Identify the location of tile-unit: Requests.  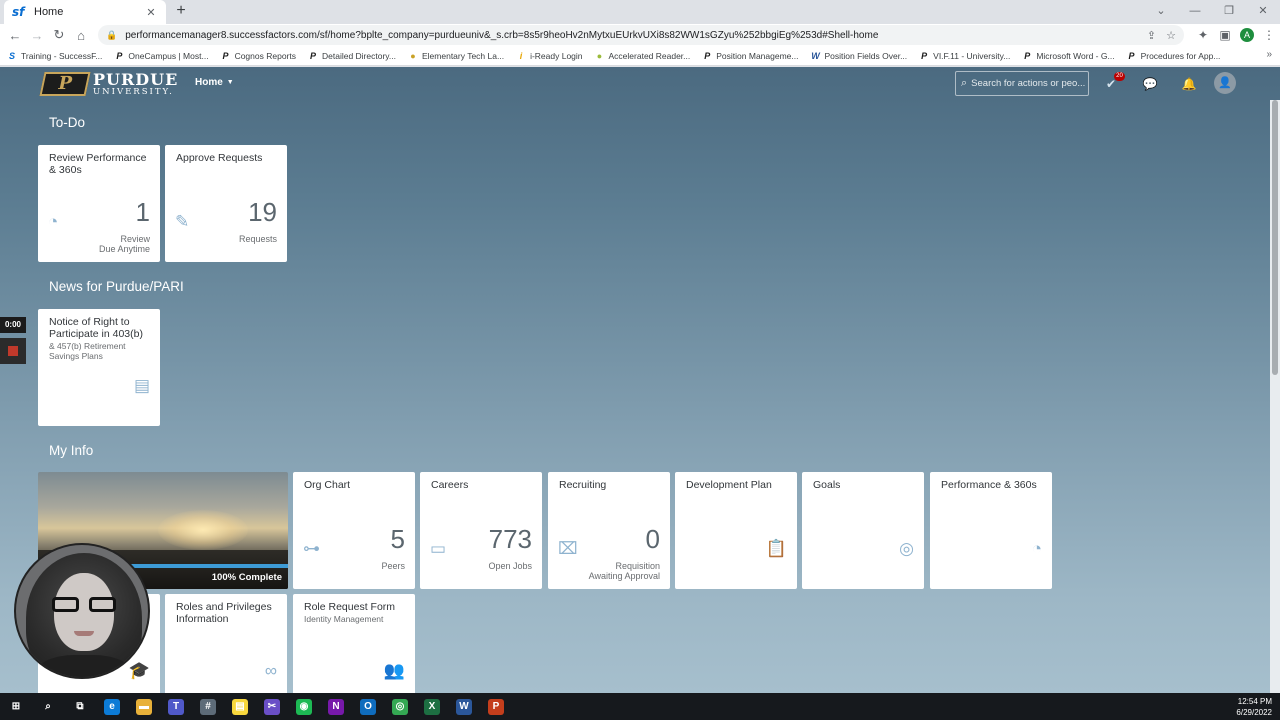
(258, 239).